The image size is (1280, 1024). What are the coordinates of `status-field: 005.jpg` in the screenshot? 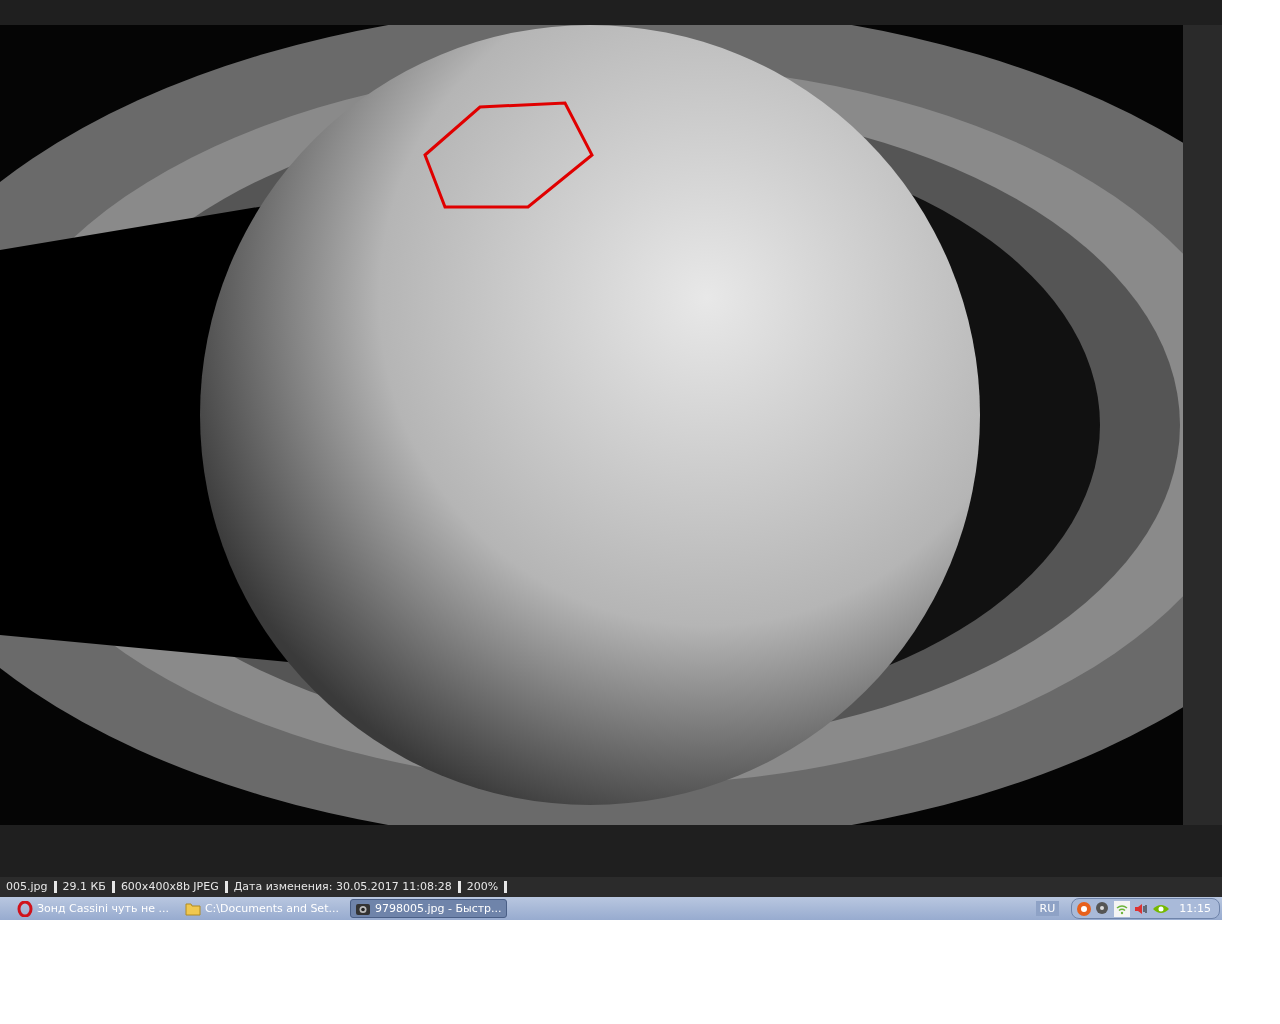 It's located at (28, 887).